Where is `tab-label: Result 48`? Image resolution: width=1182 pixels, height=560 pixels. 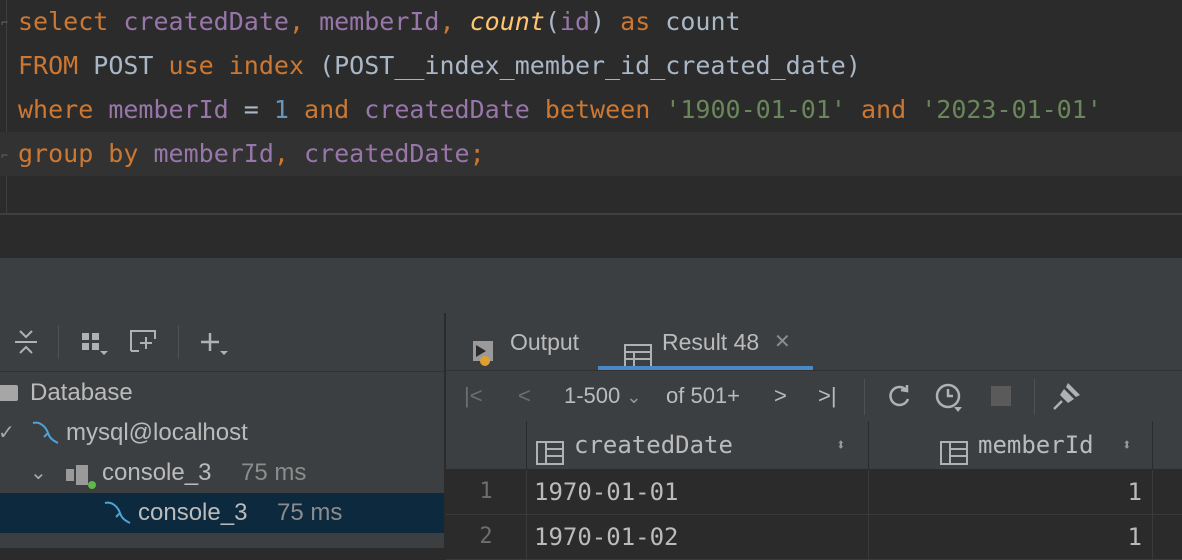
tab-label: Result 48 is located at coordinates (711, 342).